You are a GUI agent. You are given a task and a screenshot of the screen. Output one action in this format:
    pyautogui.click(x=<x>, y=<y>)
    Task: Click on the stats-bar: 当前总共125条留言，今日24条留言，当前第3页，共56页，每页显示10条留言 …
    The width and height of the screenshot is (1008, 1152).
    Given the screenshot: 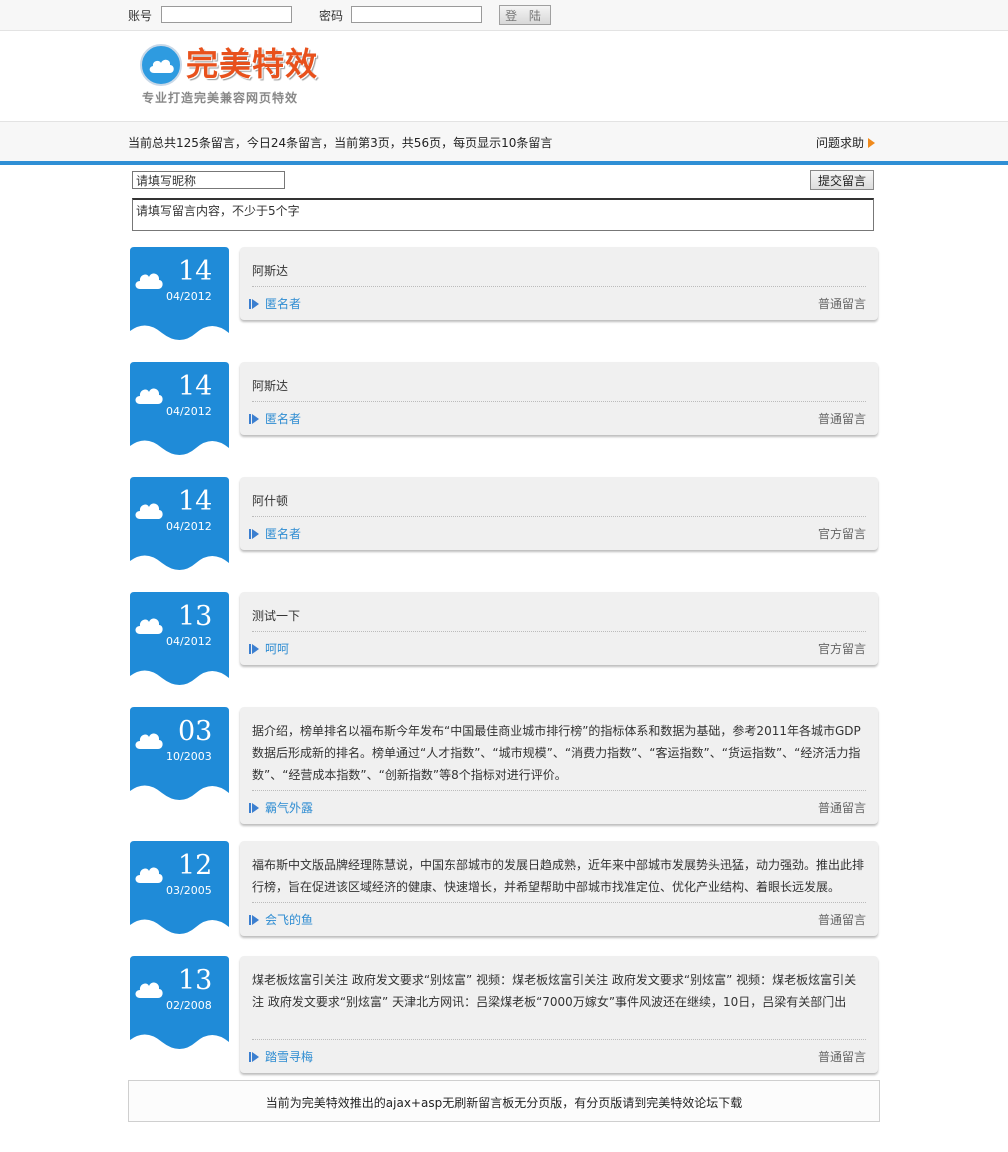 What is the action you would take?
    pyautogui.click(x=504, y=143)
    